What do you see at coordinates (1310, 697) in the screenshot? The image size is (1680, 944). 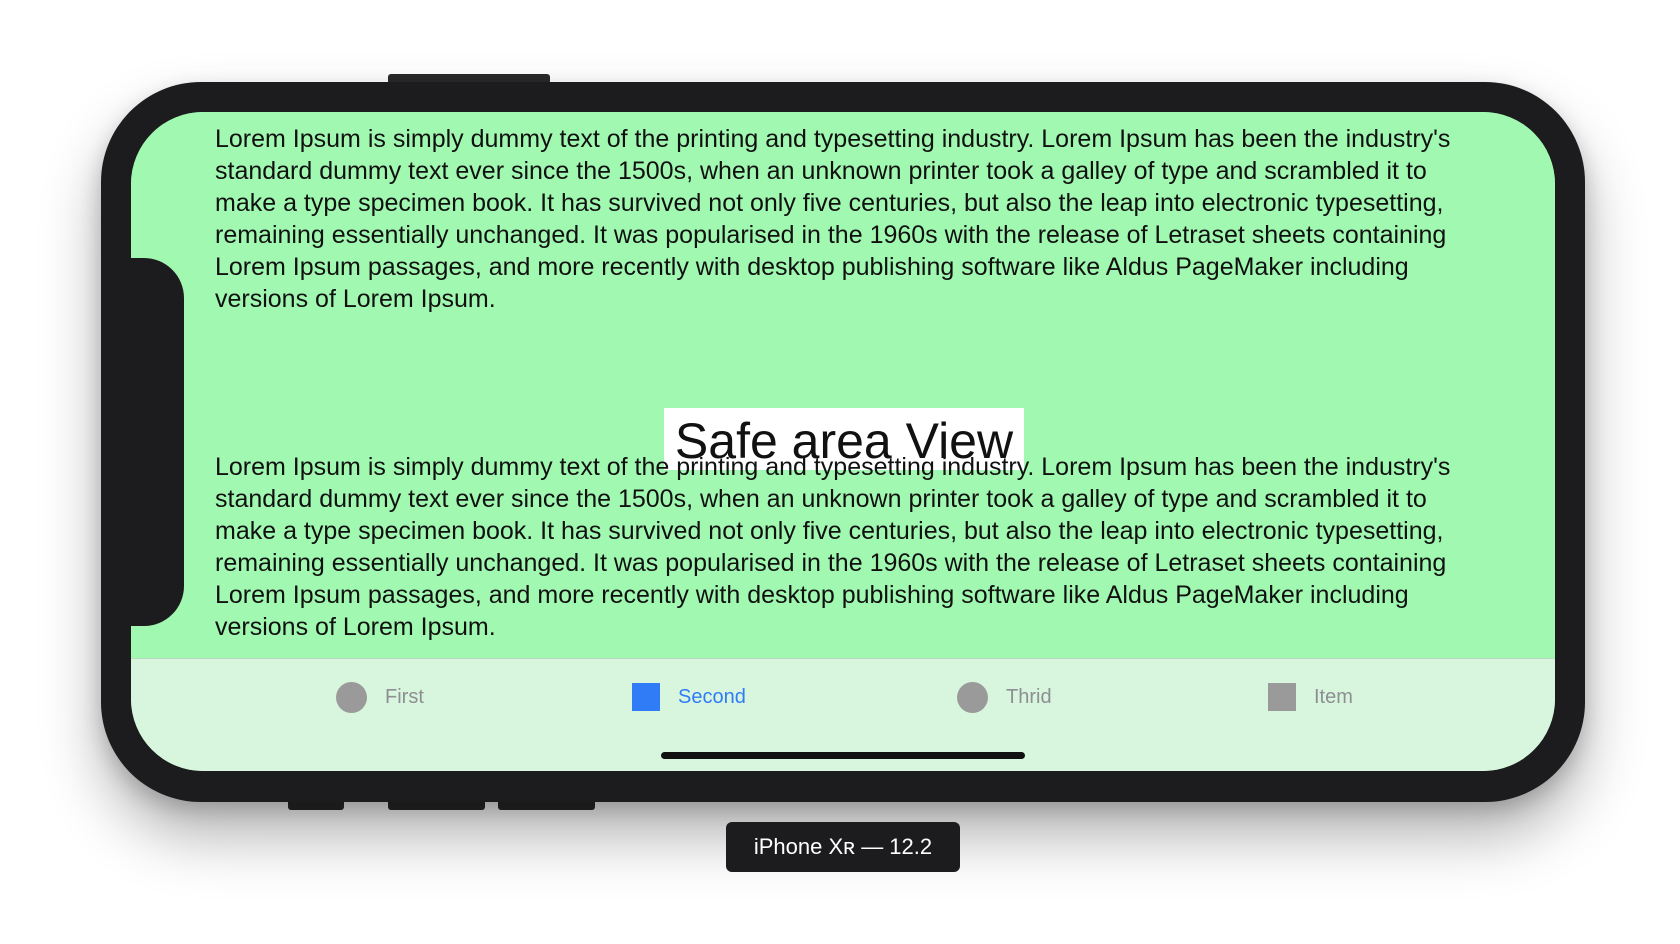 I see `tab-item: Item` at bounding box center [1310, 697].